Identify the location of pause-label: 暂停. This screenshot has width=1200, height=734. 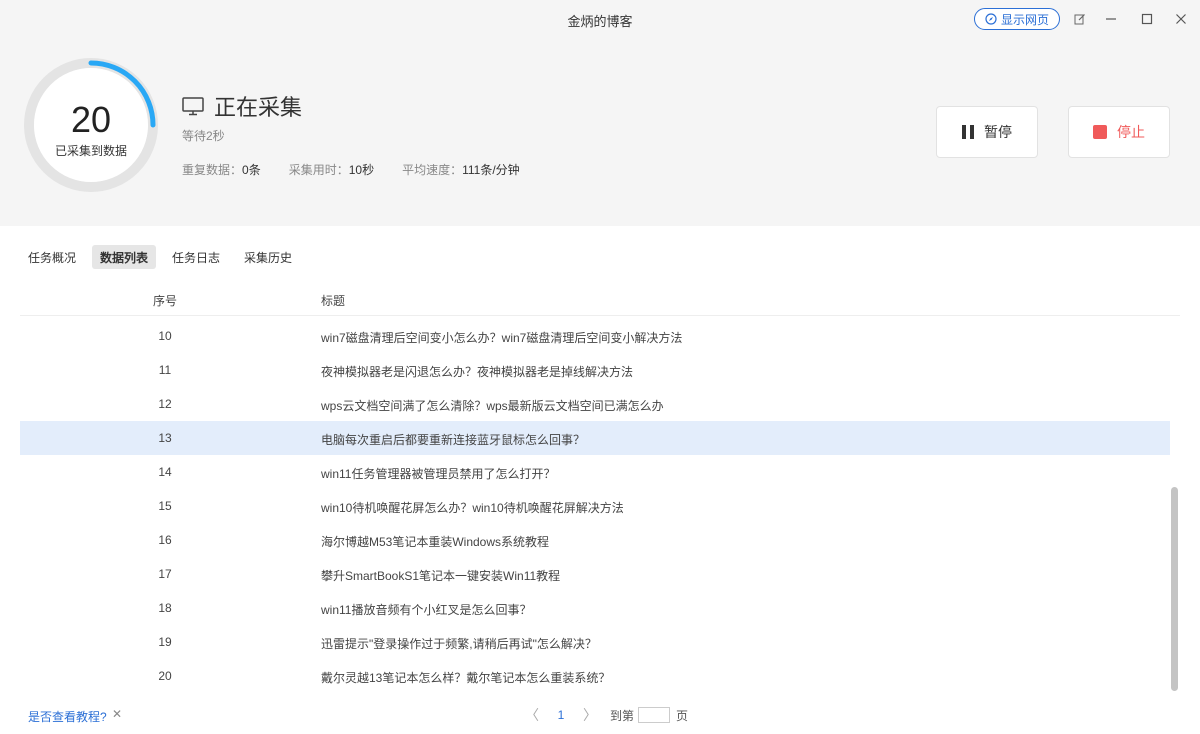
(998, 132).